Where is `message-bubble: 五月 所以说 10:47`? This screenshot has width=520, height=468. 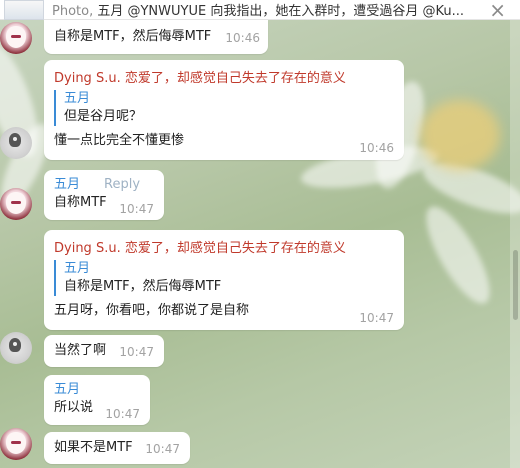
message-bubble: 五月 所以说 10:47 is located at coordinates (97, 400).